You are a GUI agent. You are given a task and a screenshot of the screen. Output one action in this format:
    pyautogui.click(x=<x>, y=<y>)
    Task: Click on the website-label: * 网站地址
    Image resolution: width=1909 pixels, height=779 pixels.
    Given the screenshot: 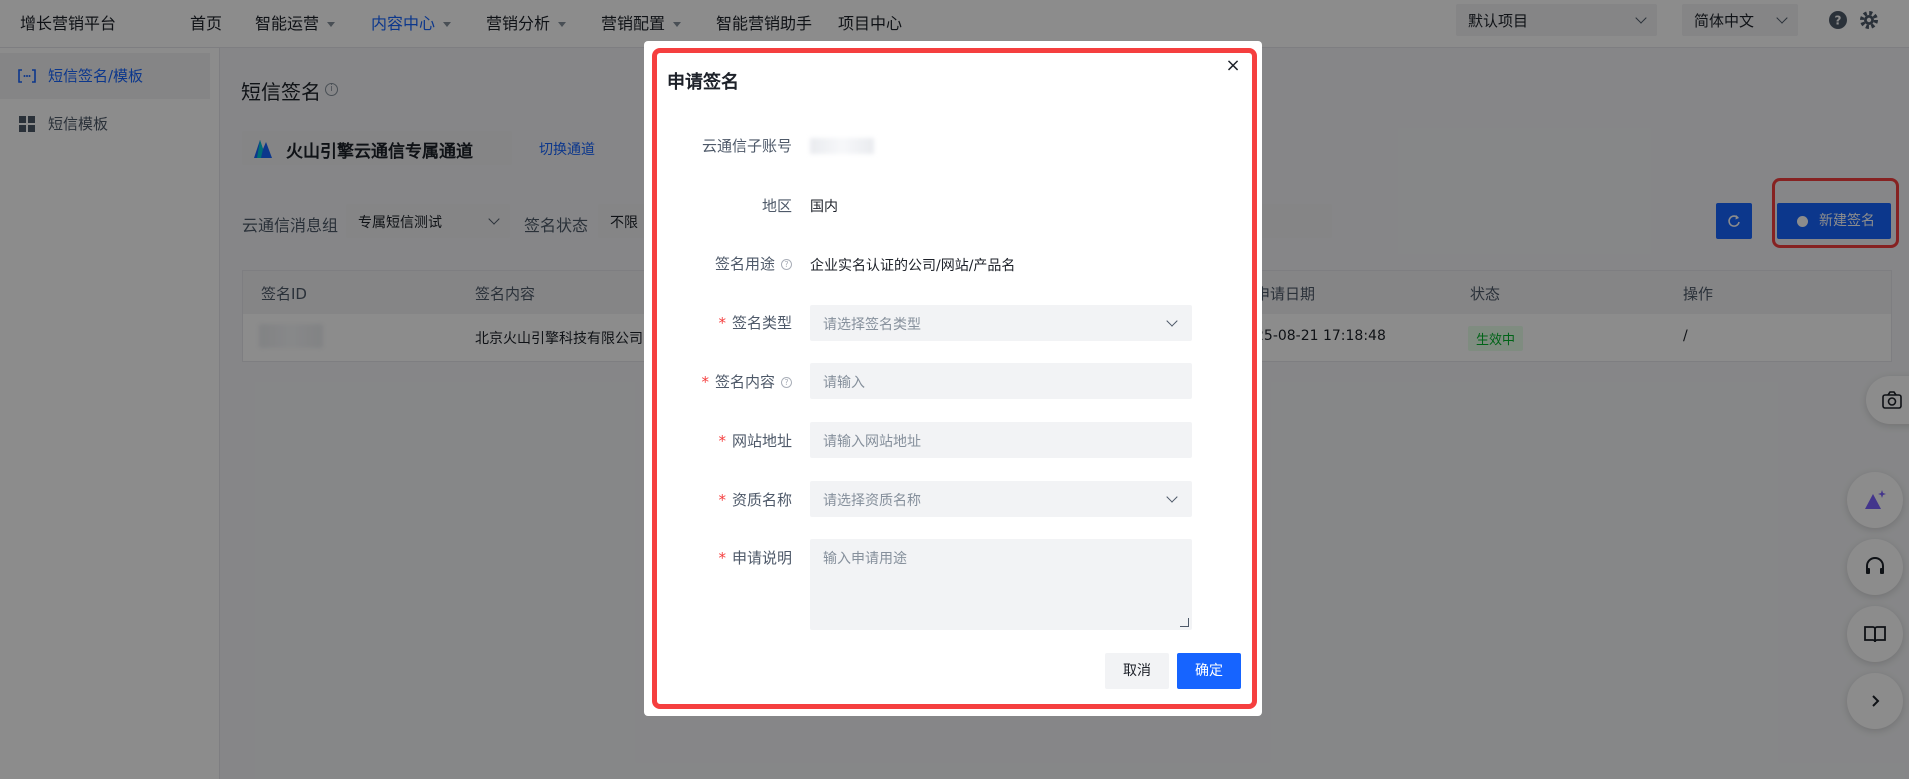 What is the action you would take?
    pyautogui.click(x=712, y=440)
    